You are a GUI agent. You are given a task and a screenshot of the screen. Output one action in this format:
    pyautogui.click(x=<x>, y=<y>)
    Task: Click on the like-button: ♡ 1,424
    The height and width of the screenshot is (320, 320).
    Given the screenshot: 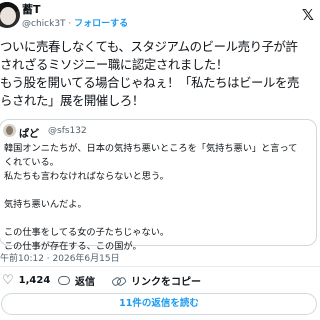 What is the action you would take?
    pyautogui.click(x=26, y=280)
    